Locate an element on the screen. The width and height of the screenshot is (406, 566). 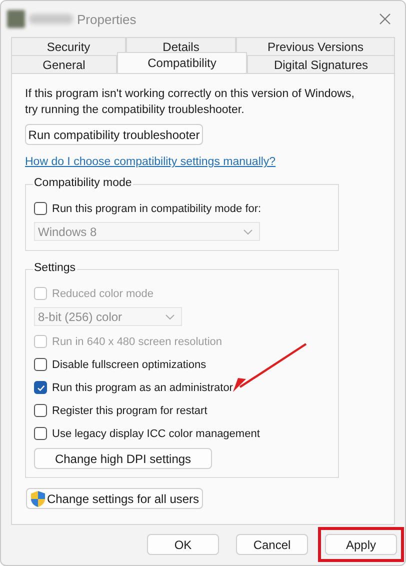
intro-text: If this program isn't working correctly on this version of Windows, try running the compatibility troubleshooter. is located at coordinates (190, 102).